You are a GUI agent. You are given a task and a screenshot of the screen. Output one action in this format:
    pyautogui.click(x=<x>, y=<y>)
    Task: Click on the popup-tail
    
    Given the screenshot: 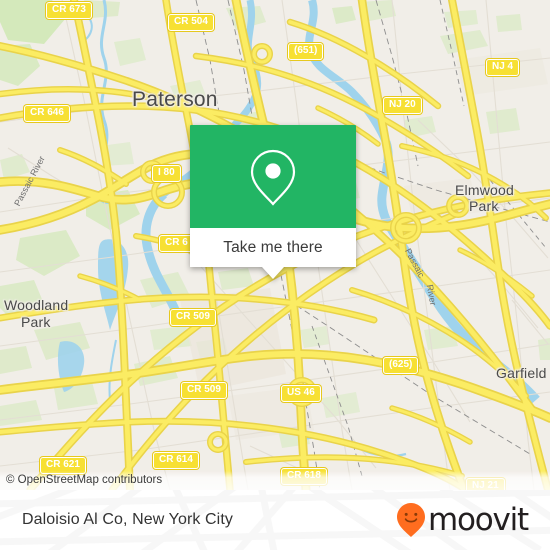 What is the action you would take?
    pyautogui.click(x=273, y=273)
    